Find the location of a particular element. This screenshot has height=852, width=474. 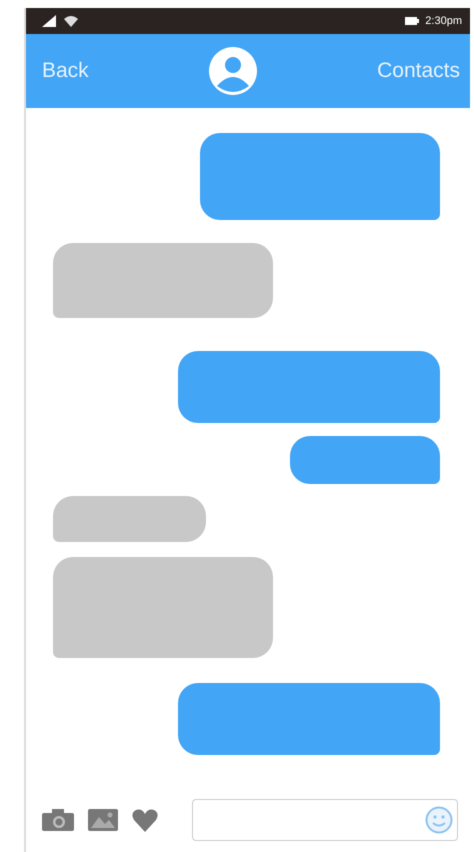

back-button: Back is located at coordinates (65, 71).